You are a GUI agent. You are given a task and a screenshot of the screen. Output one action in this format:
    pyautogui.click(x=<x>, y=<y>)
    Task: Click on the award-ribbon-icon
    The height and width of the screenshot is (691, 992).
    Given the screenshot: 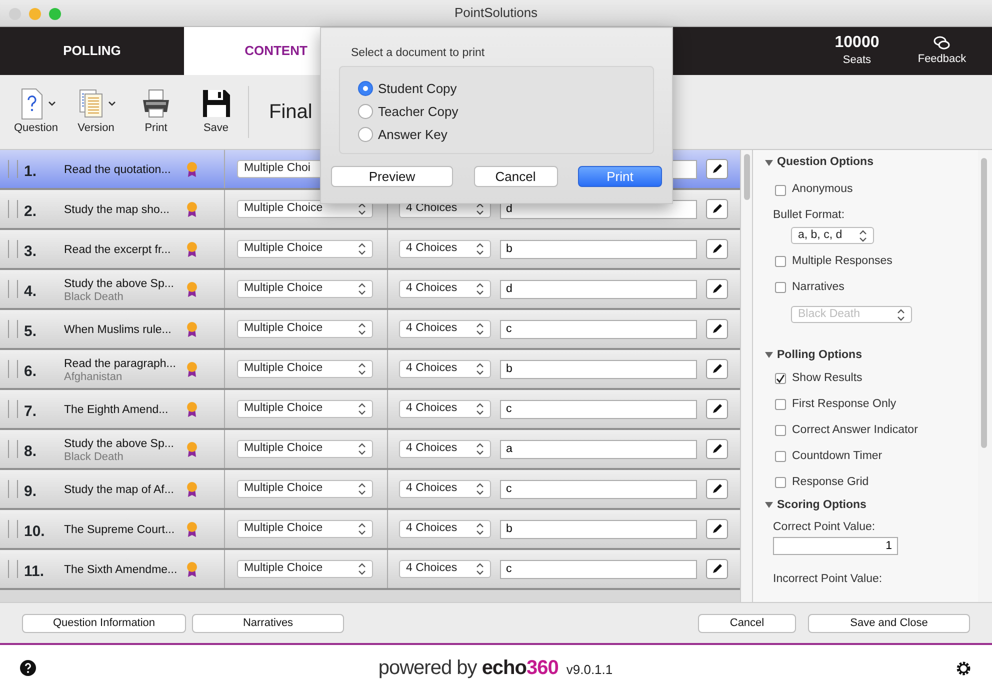 What is the action you would take?
    pyautogui.click(x=192, y=569)
    